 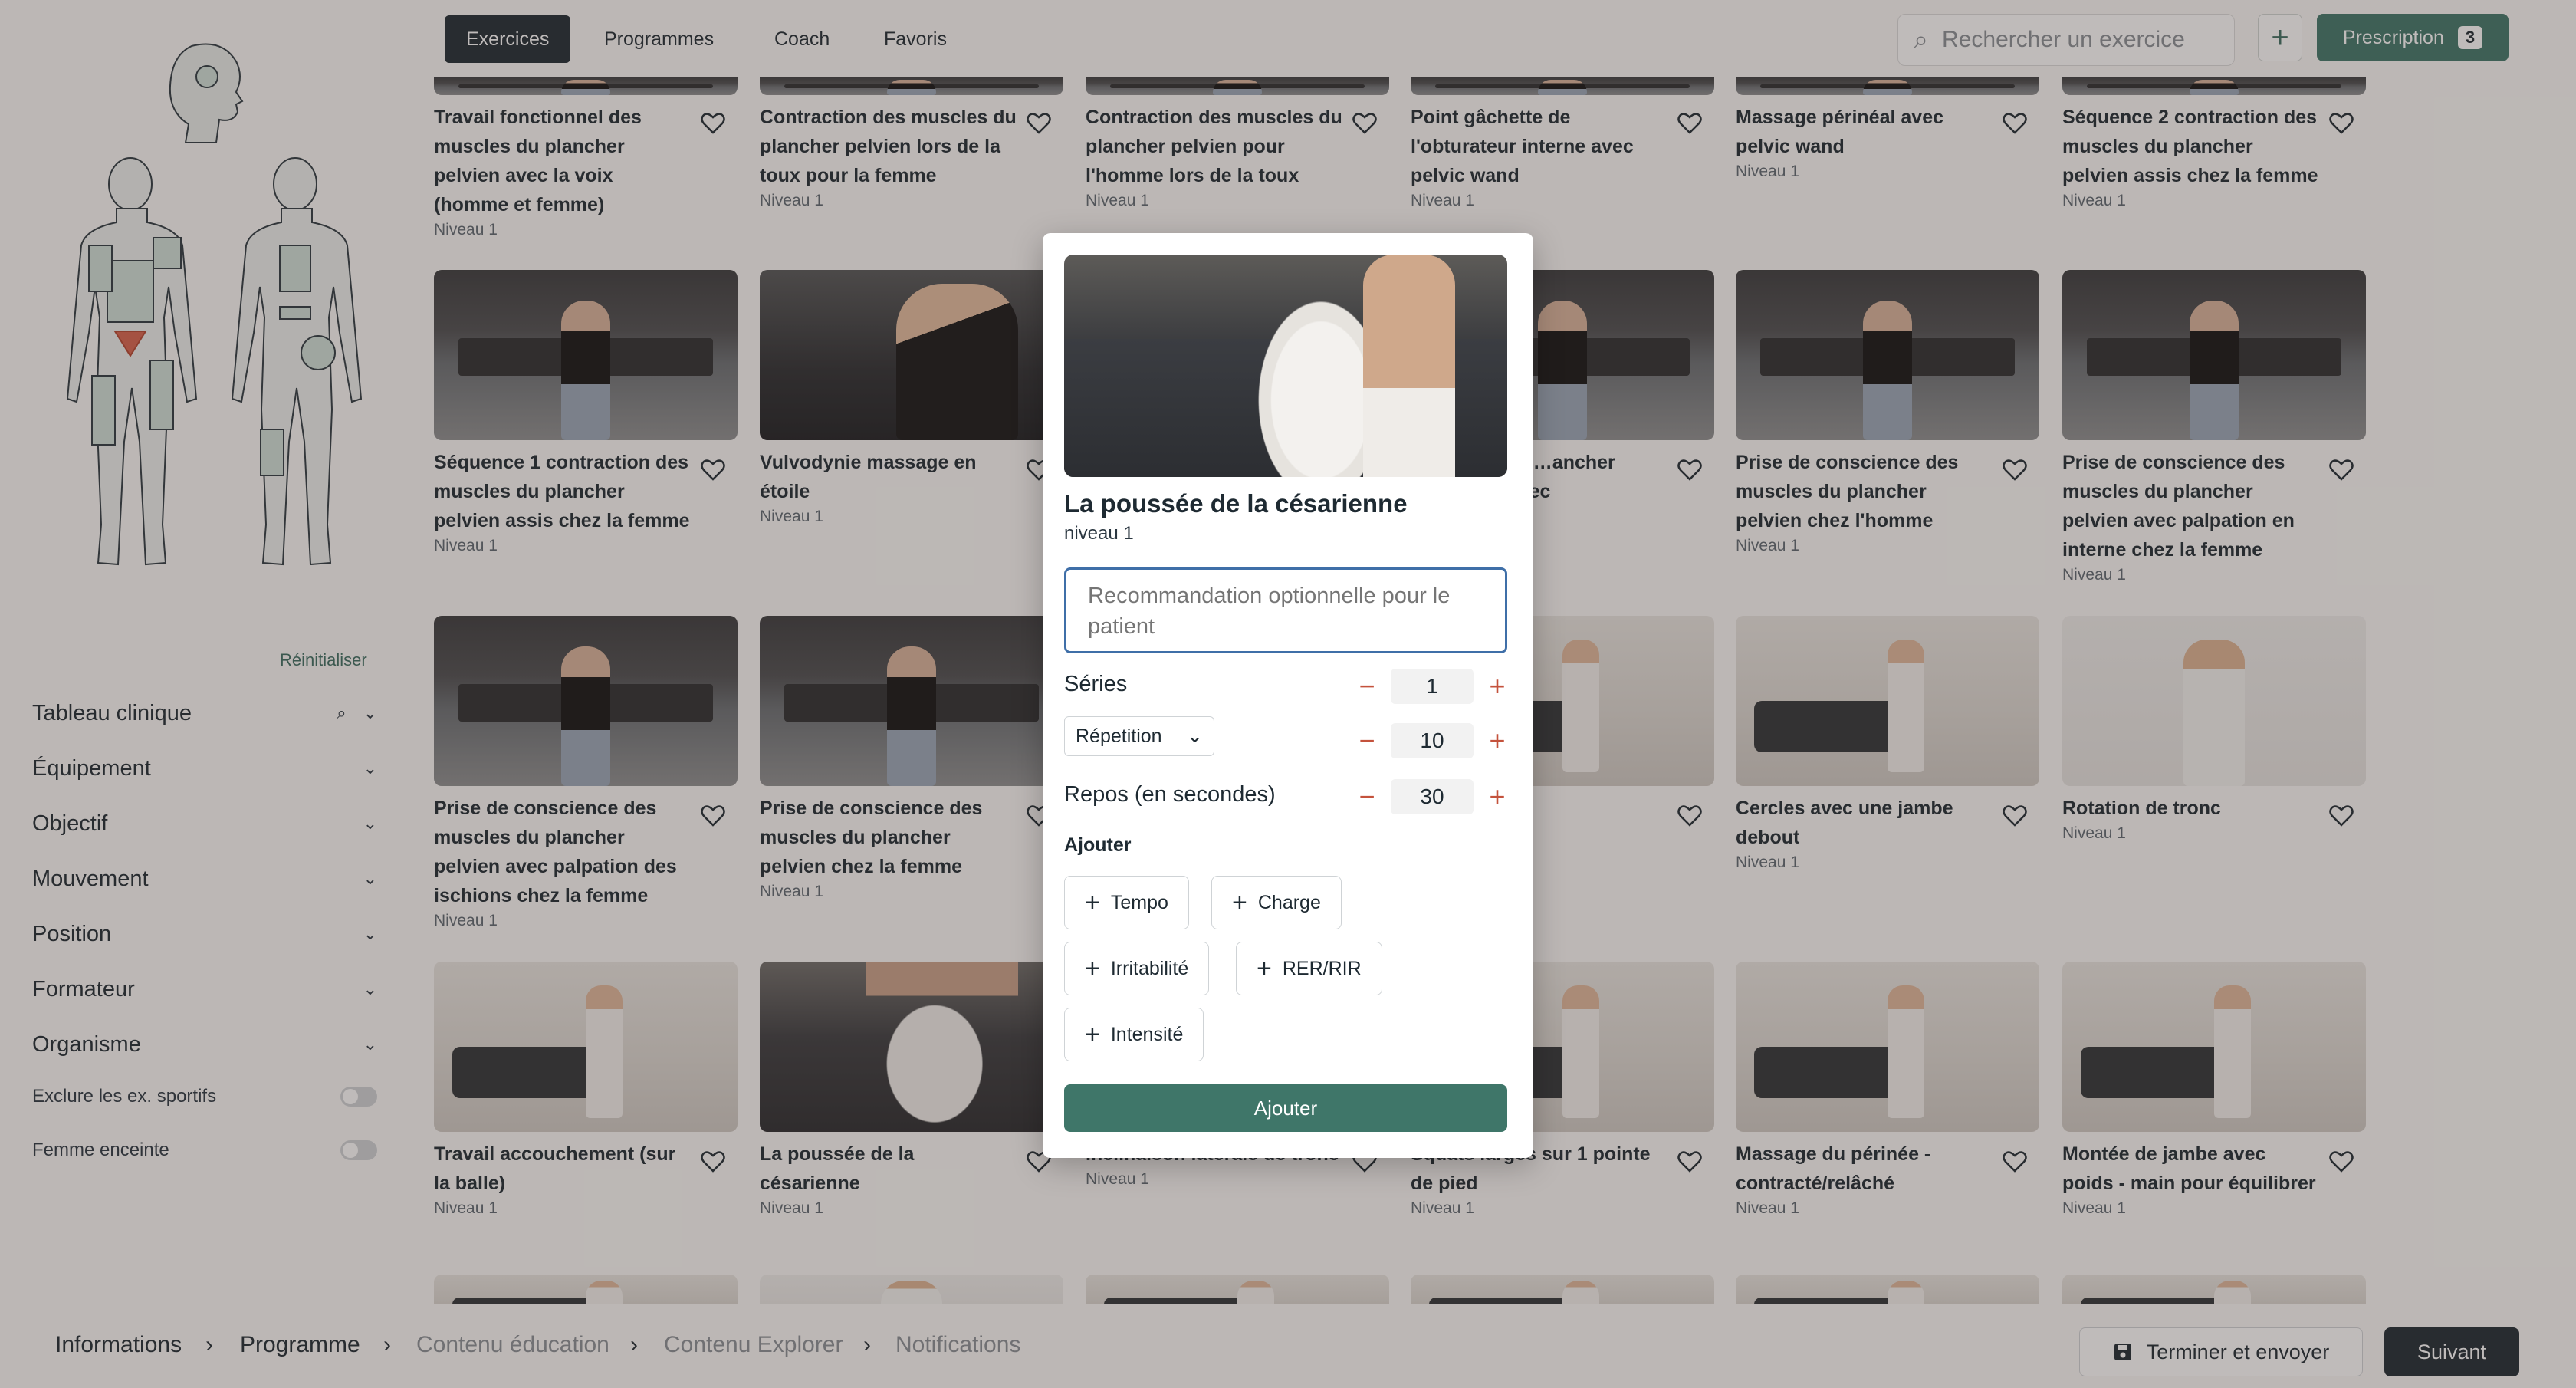 I want to click on recommendation-field, so click(x=1286, y=610).